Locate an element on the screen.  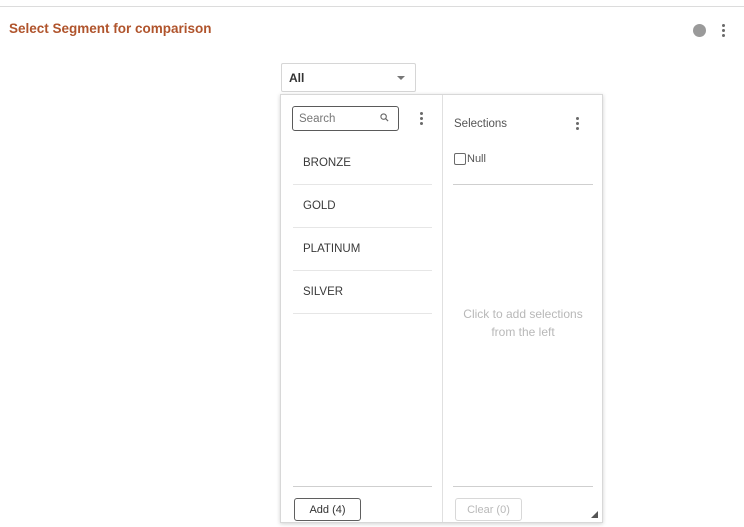
list-item-label: BRONZE is located at coordinates (327, 163).